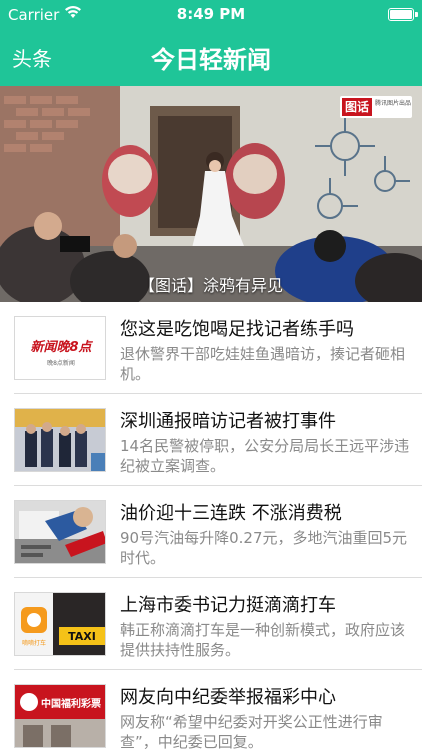 The width and height of the screenshot is (422, 750). What do you see at coordinates (60, 624) in the screenshot?
I see `news-thumbnail: 嘀嘀打车 TAXI` at bounding box center [60, 624].